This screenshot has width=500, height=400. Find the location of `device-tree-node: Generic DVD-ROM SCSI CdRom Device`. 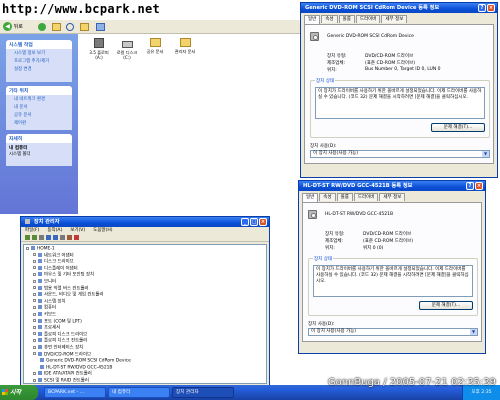

device-tree-node: Generic DVD-ROM SCSI CdRom Device is located at coordinates (77, 361).